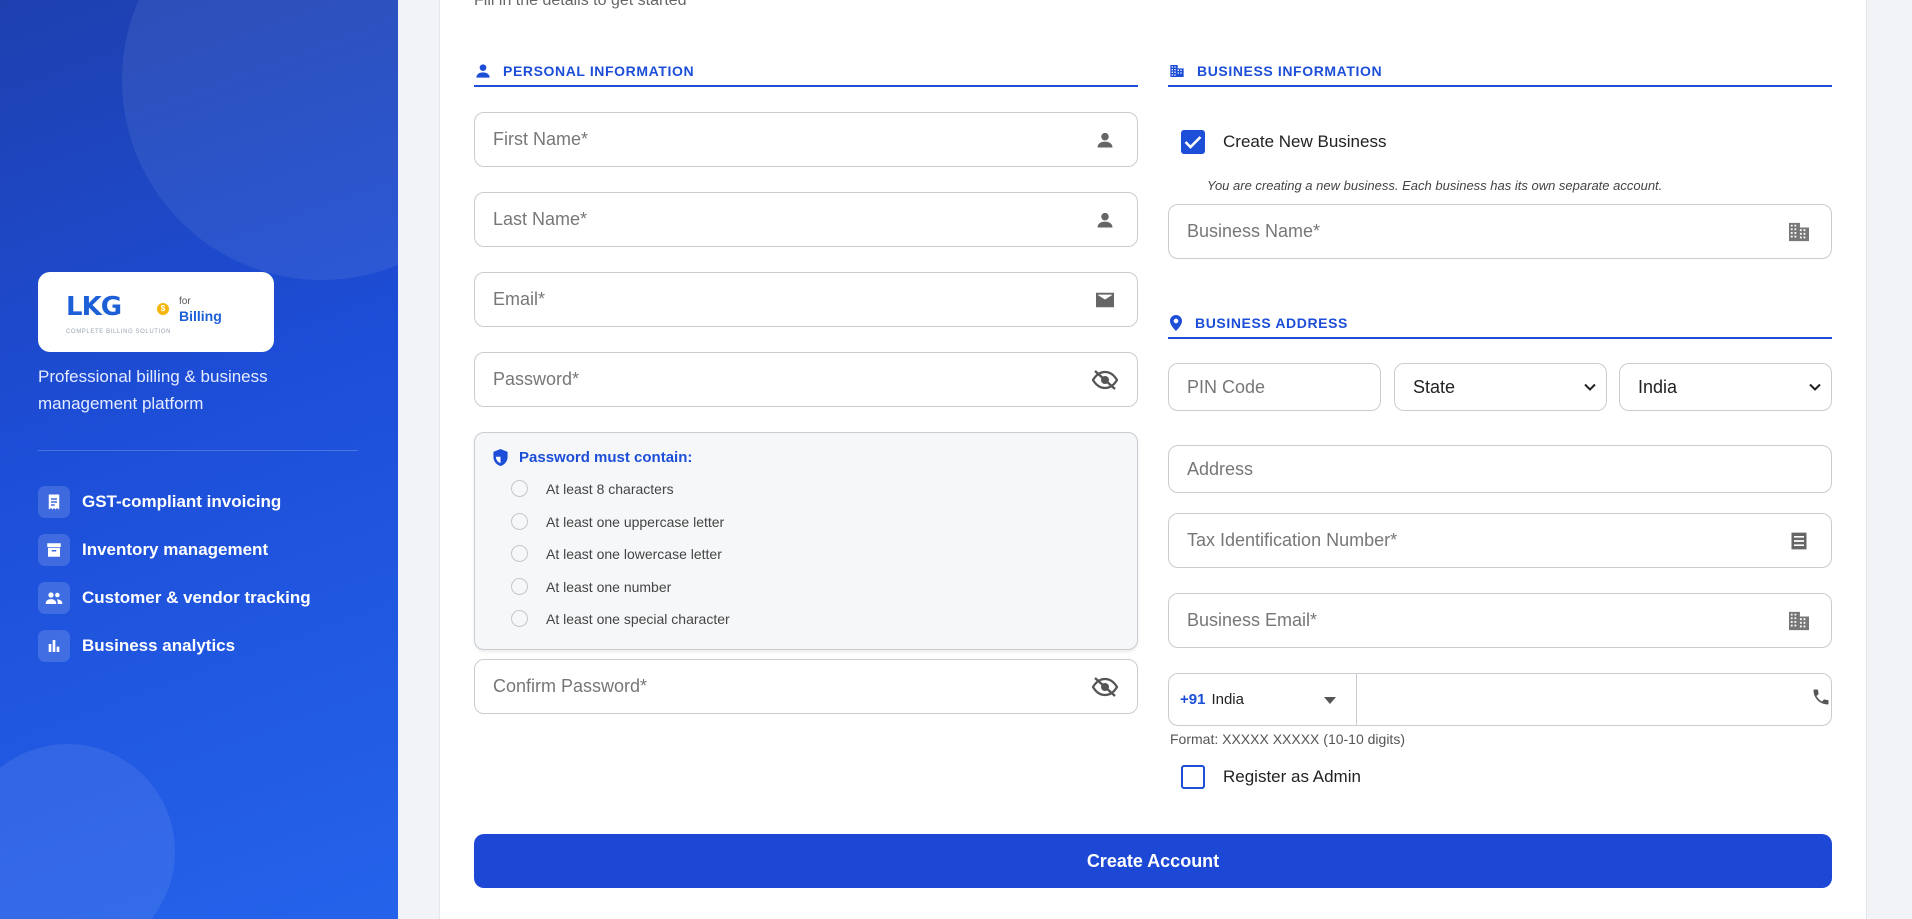 This screenshot has height=919, width=1912. Describe the element at coordinates (599, 71) in the screenshot. I see `personal-info-title: PERSONAL INFORMATION` at that location.